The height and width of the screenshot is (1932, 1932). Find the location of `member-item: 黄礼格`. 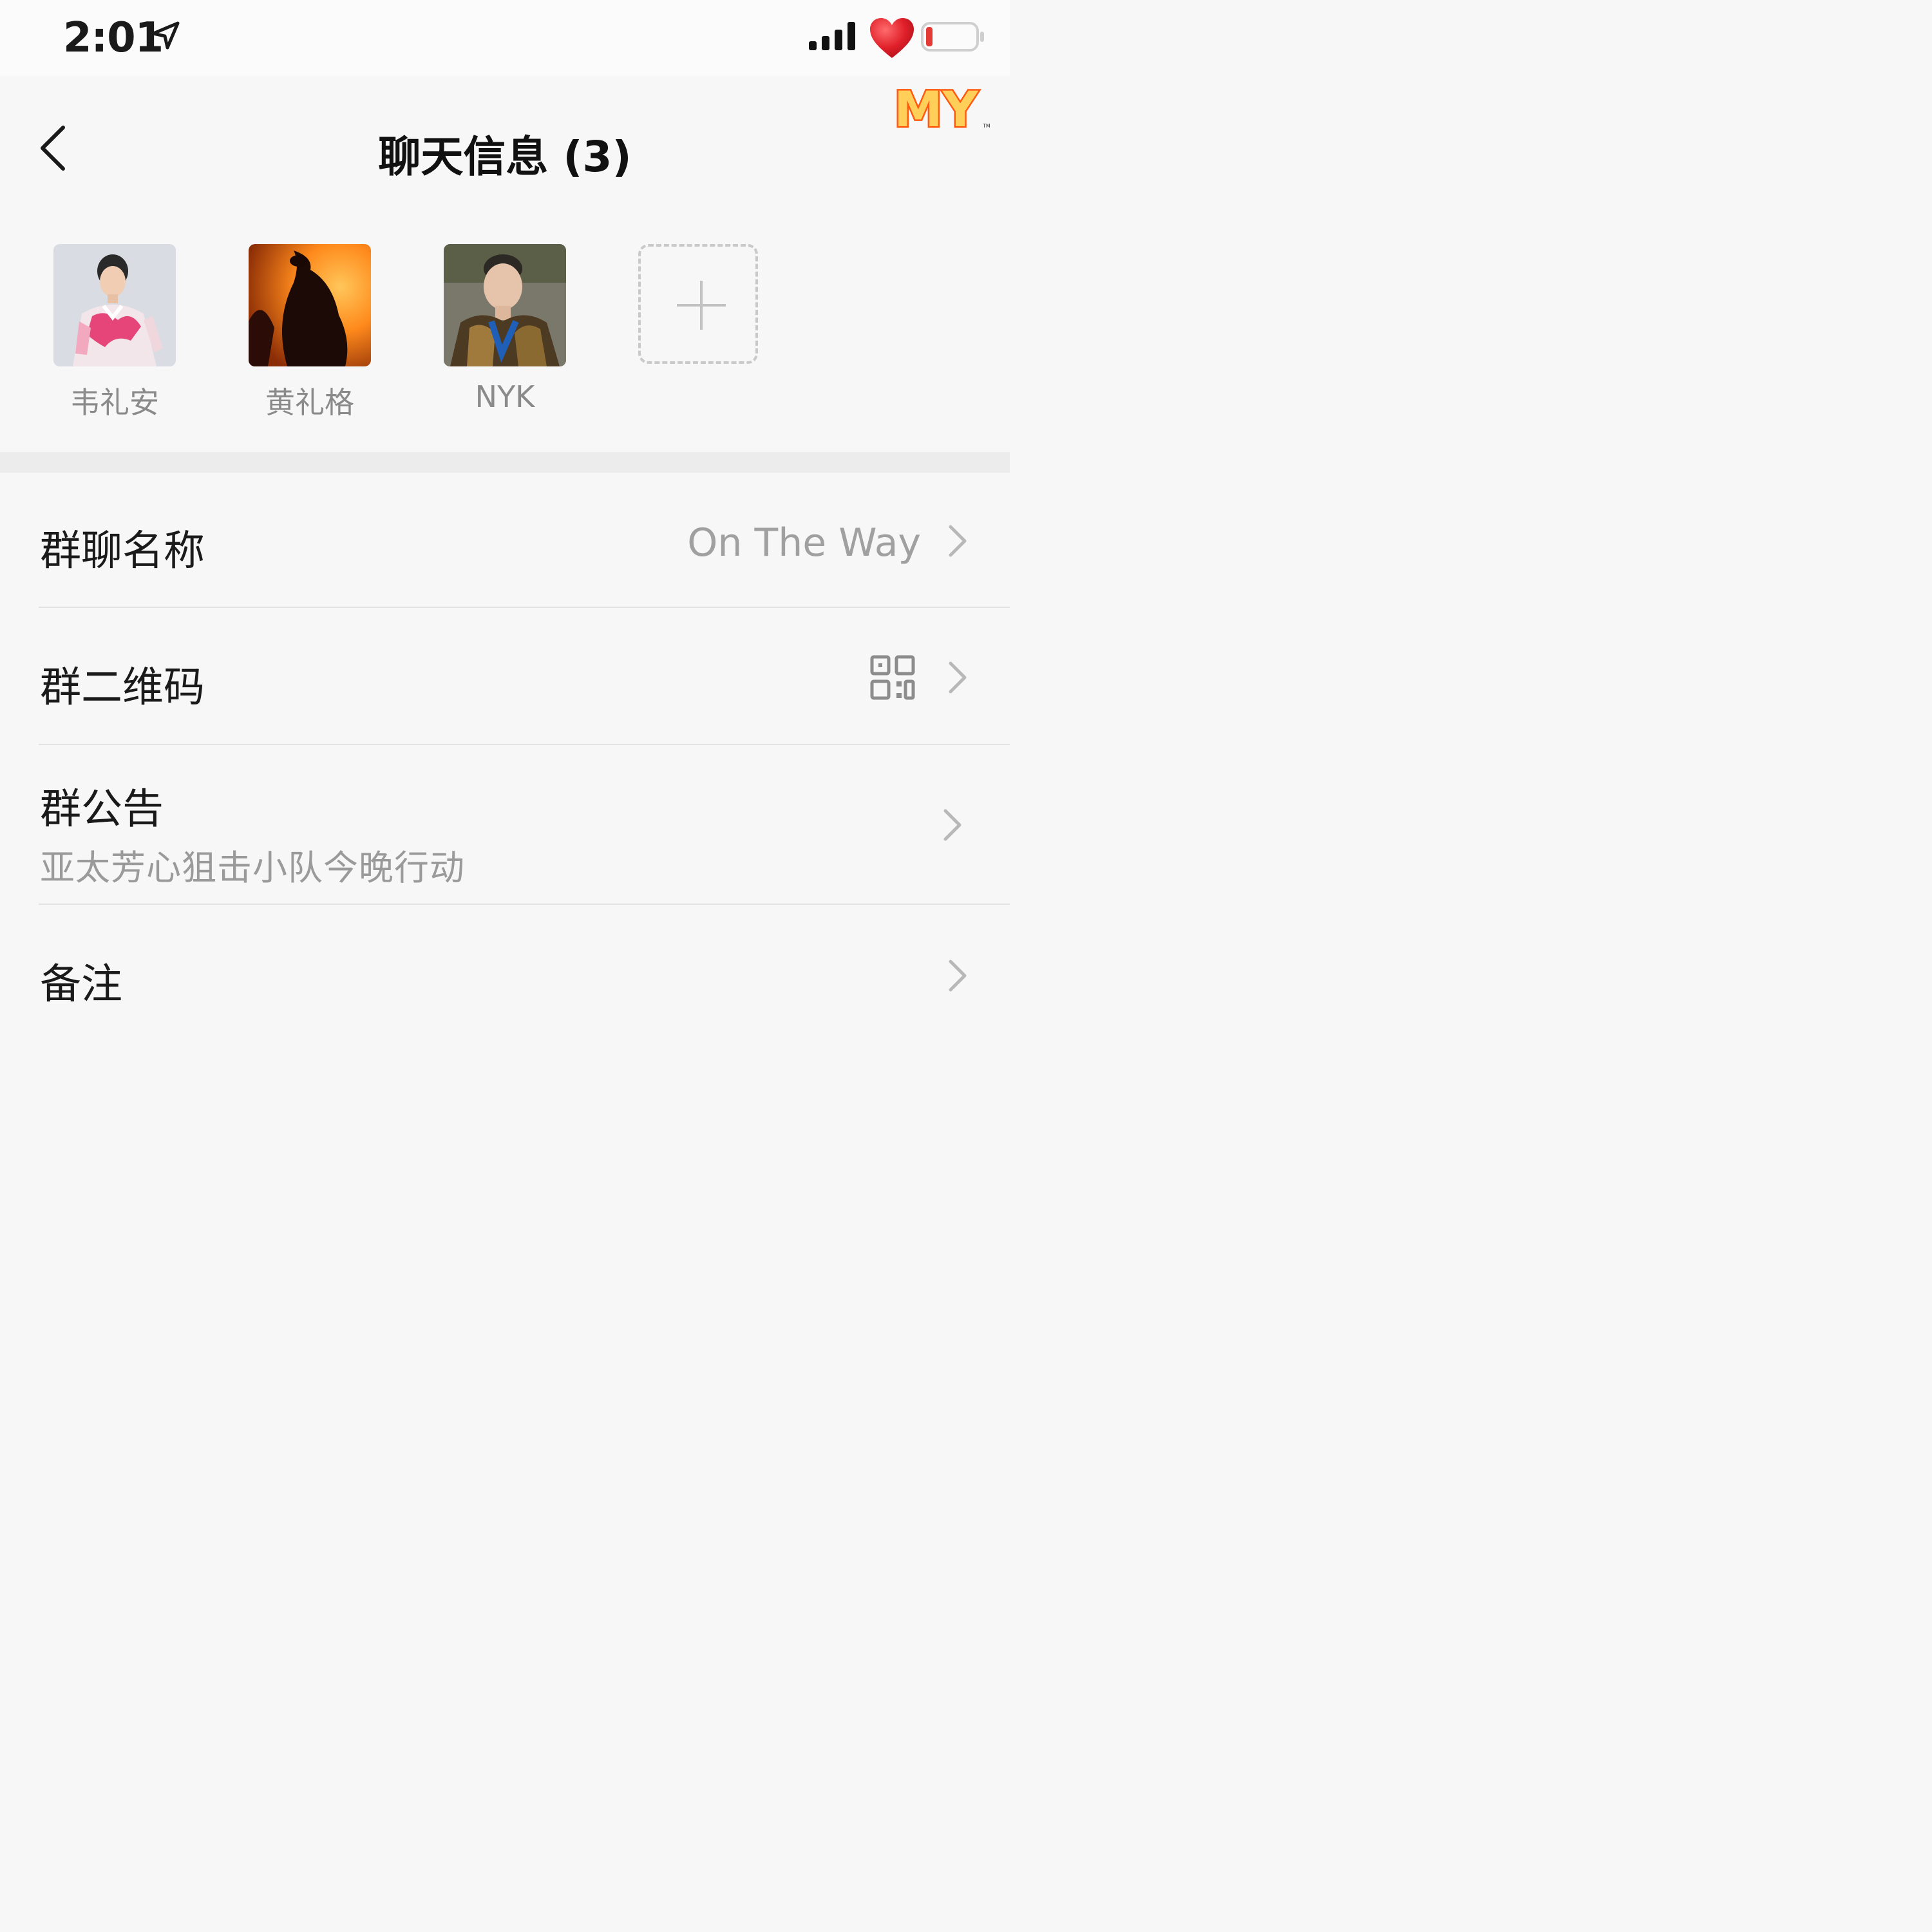

member-item: 黄礼格 is located at coordinates (310, 333).